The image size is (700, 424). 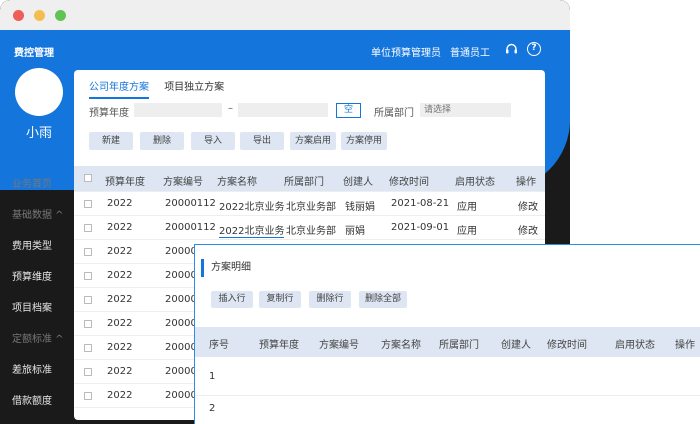 I want to click on user-role-link: 普通员工, so click(x=470, y=51).